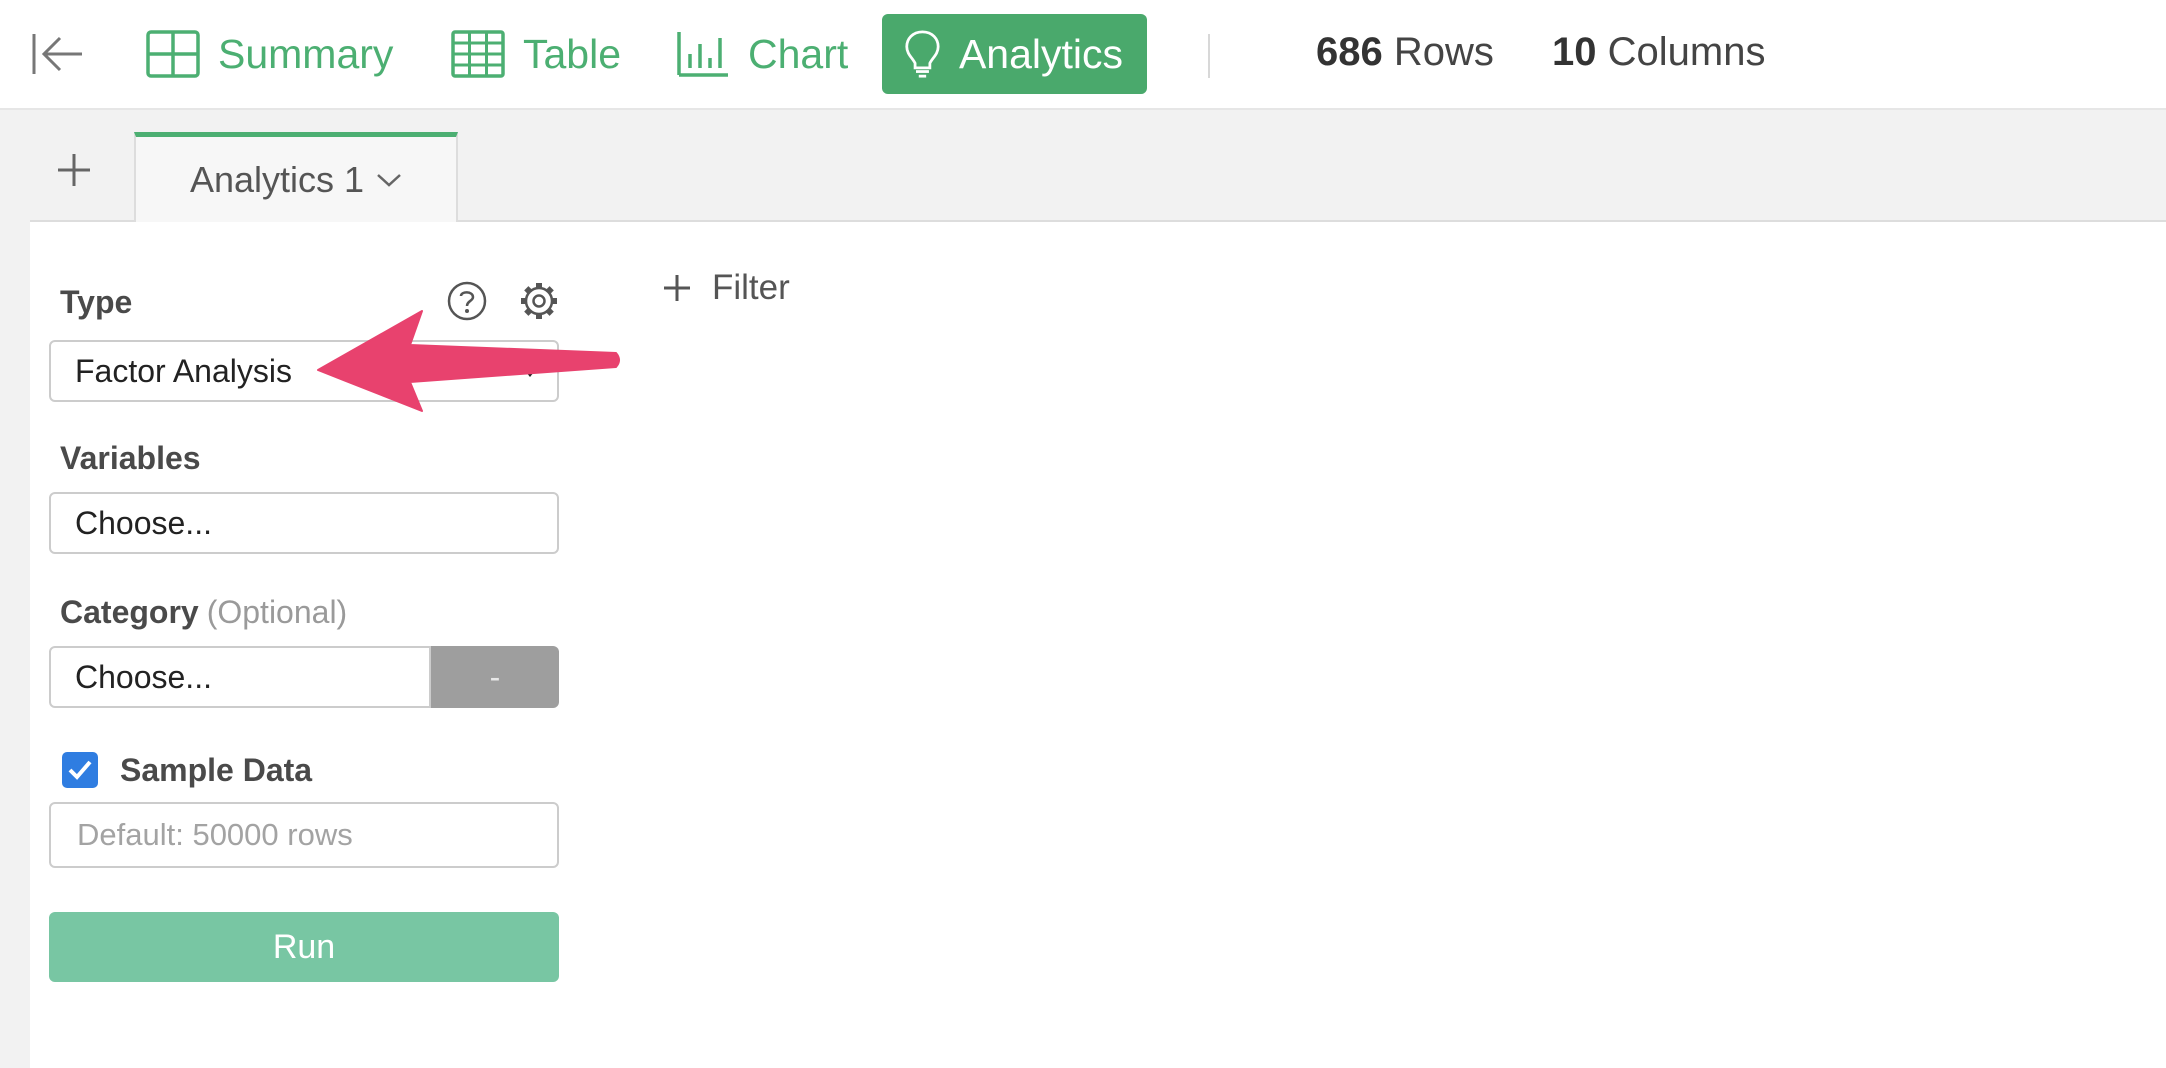 Image resolution: width=2166 pixels, height=1068 pixels. Describe the element at coordinates (130, 458) in the screenshot. I see `variables-label: Variables` at that location.